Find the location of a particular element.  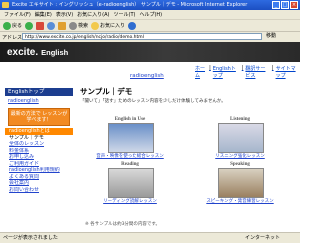

stop-button is located at coordinates (40, 25).